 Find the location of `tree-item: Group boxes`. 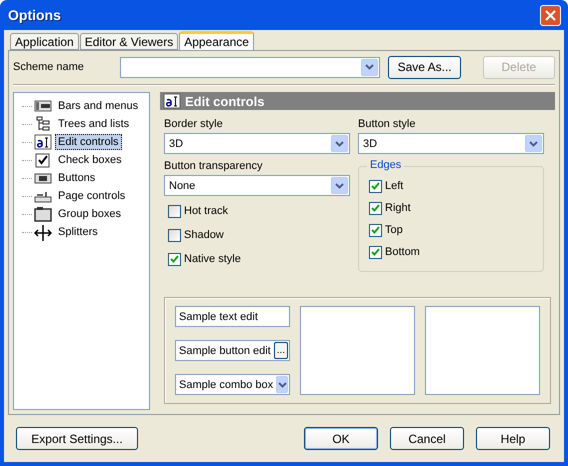

tree-item: Group boxes is located at coordinates (89, 214).